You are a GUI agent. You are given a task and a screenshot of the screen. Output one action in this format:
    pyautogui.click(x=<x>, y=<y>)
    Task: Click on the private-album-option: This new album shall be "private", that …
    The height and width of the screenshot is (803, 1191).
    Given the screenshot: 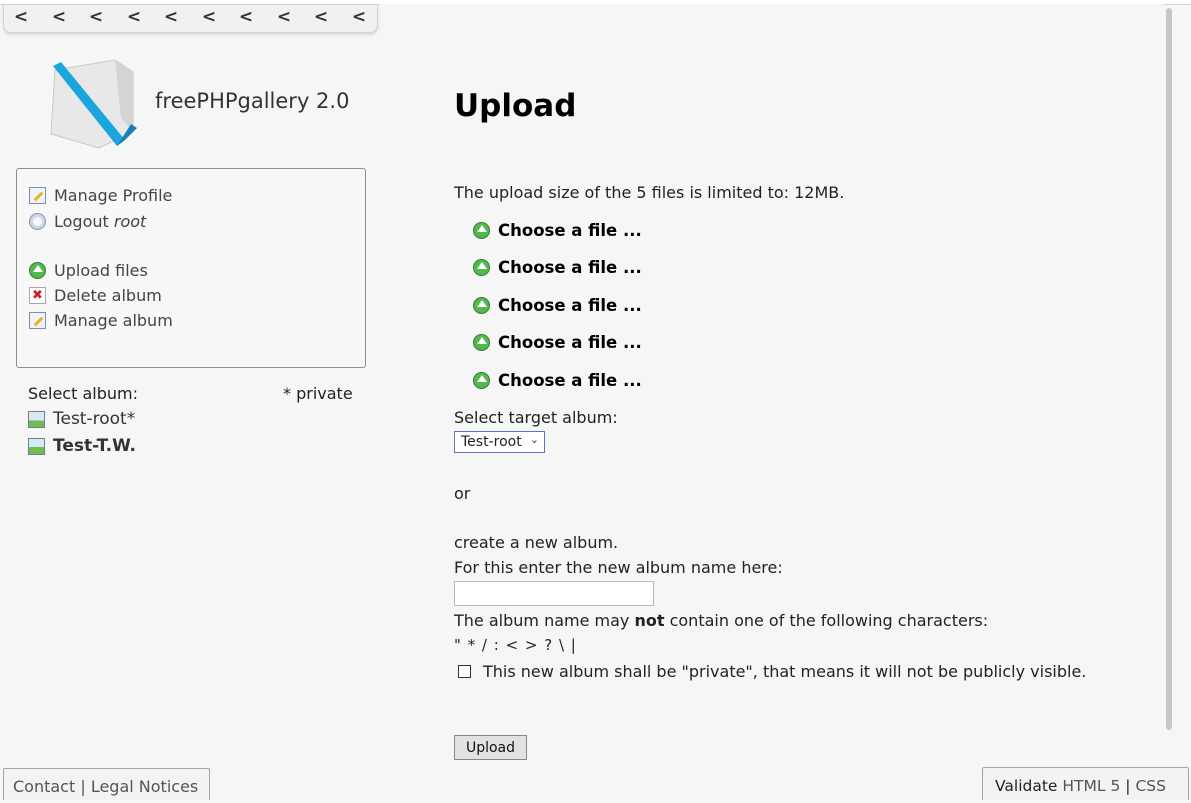 What is the action you would take?
    pyautogui.click(x=772, y=671)
    